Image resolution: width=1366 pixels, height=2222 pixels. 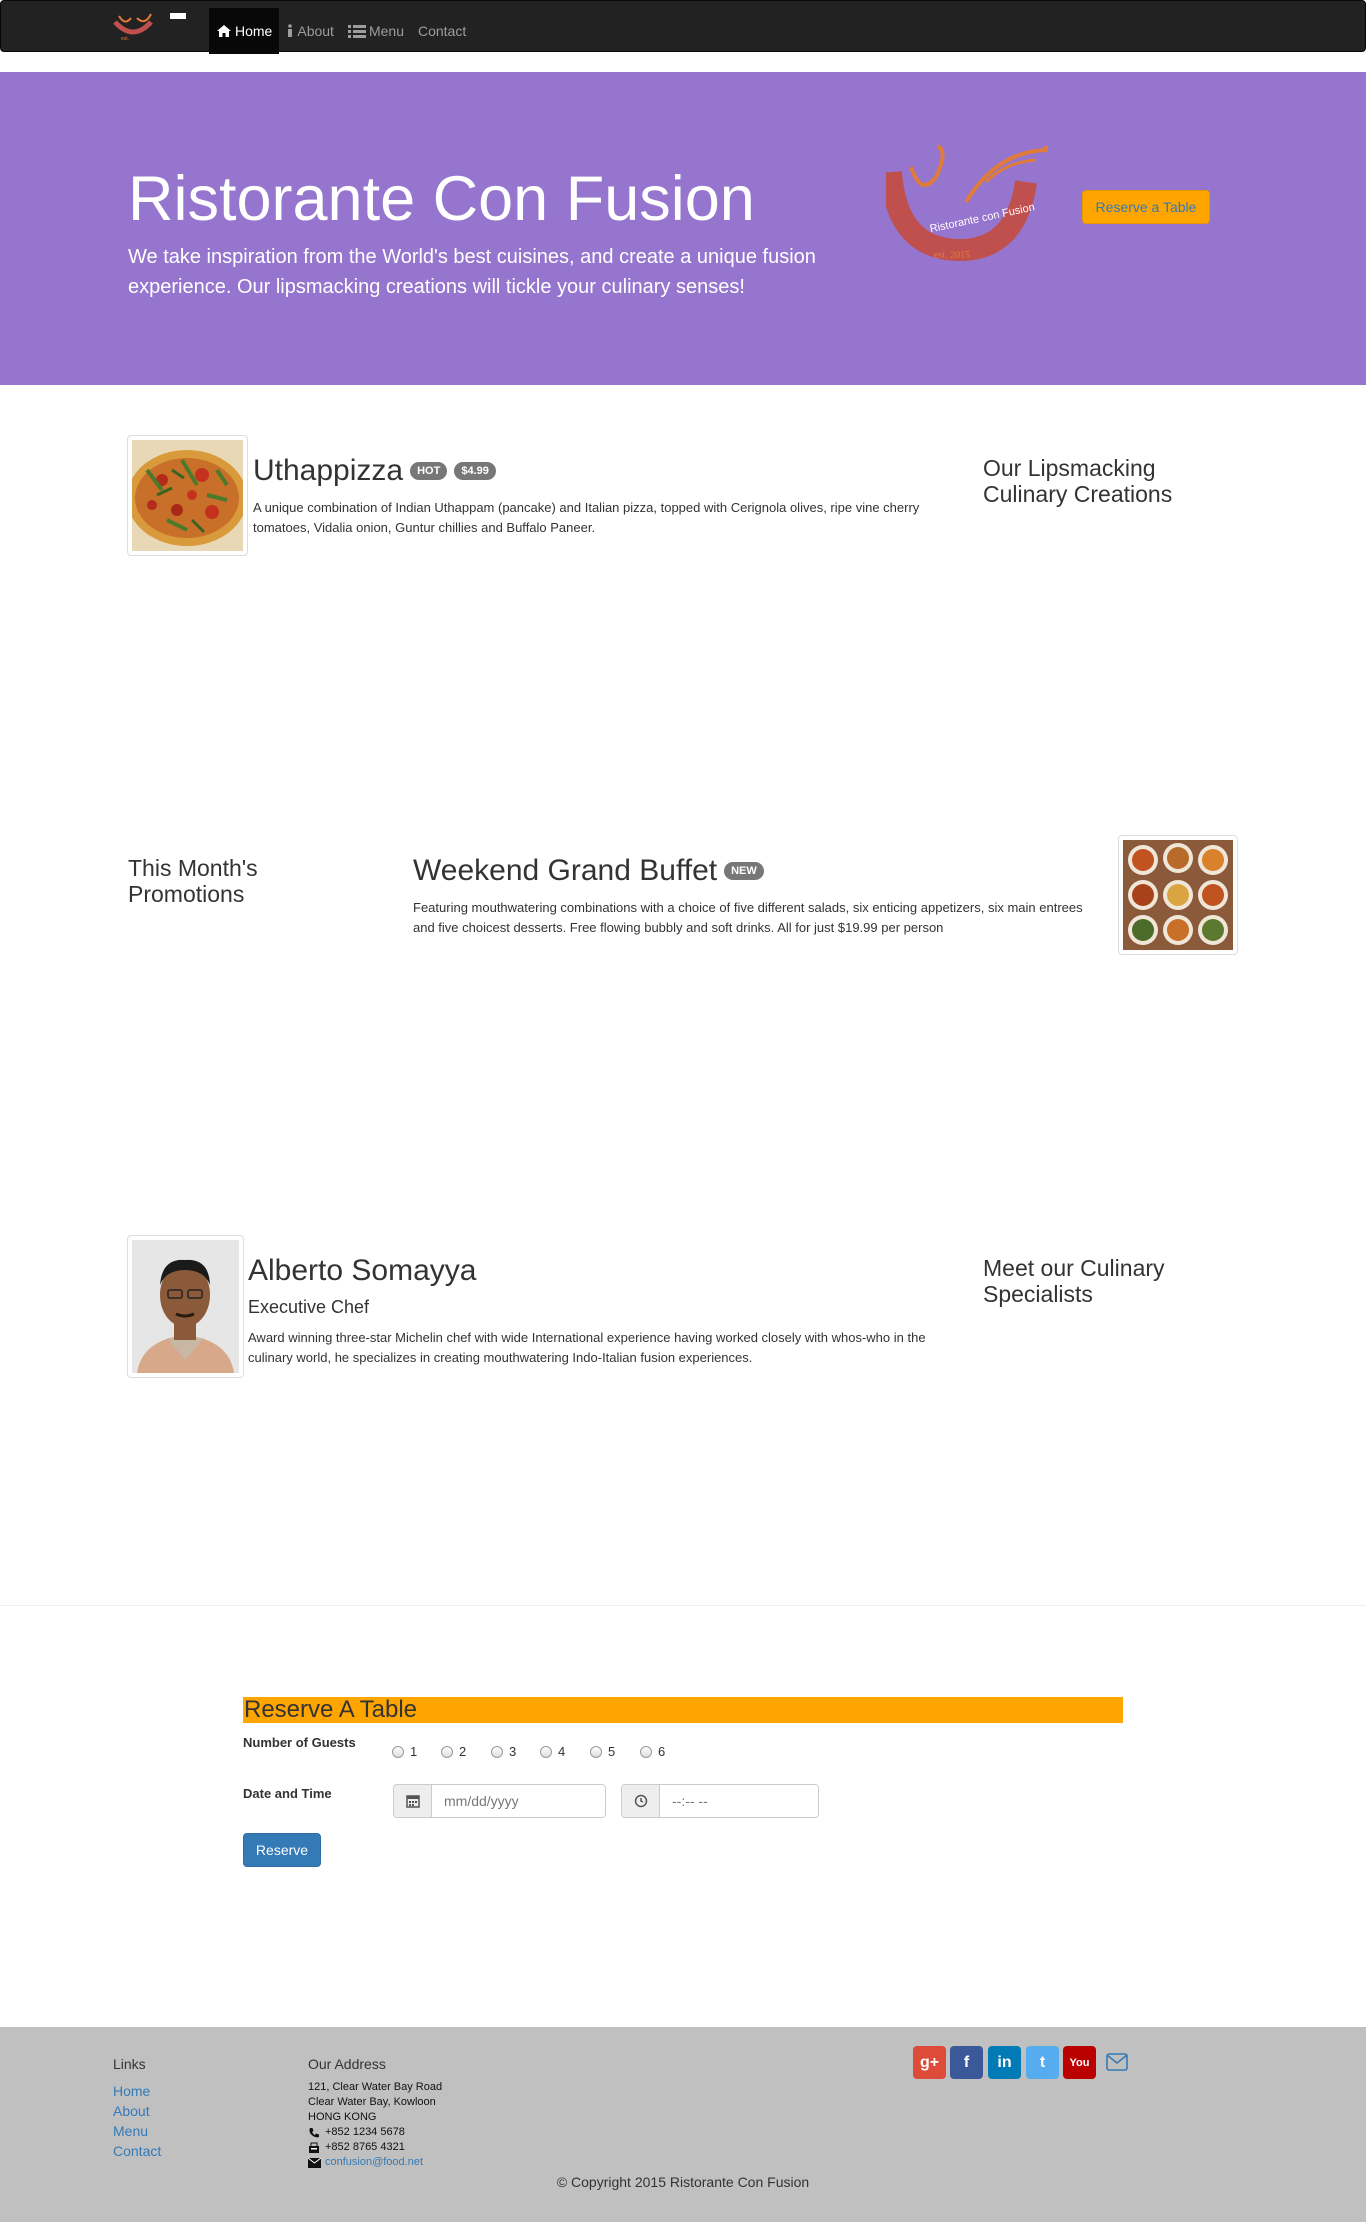 What do you see at coordinates (193, 881) in the screenshot?
I see `promotion-side-heading: This Month's Promotions` at bounding box center [193, 881].